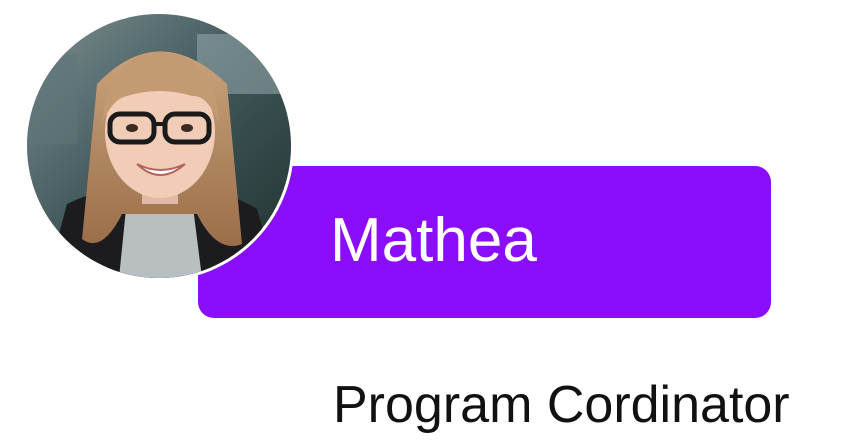  Describe the element at coordinates (433, 240) in the screenshot. I see `person-name: Mathea` at that location.